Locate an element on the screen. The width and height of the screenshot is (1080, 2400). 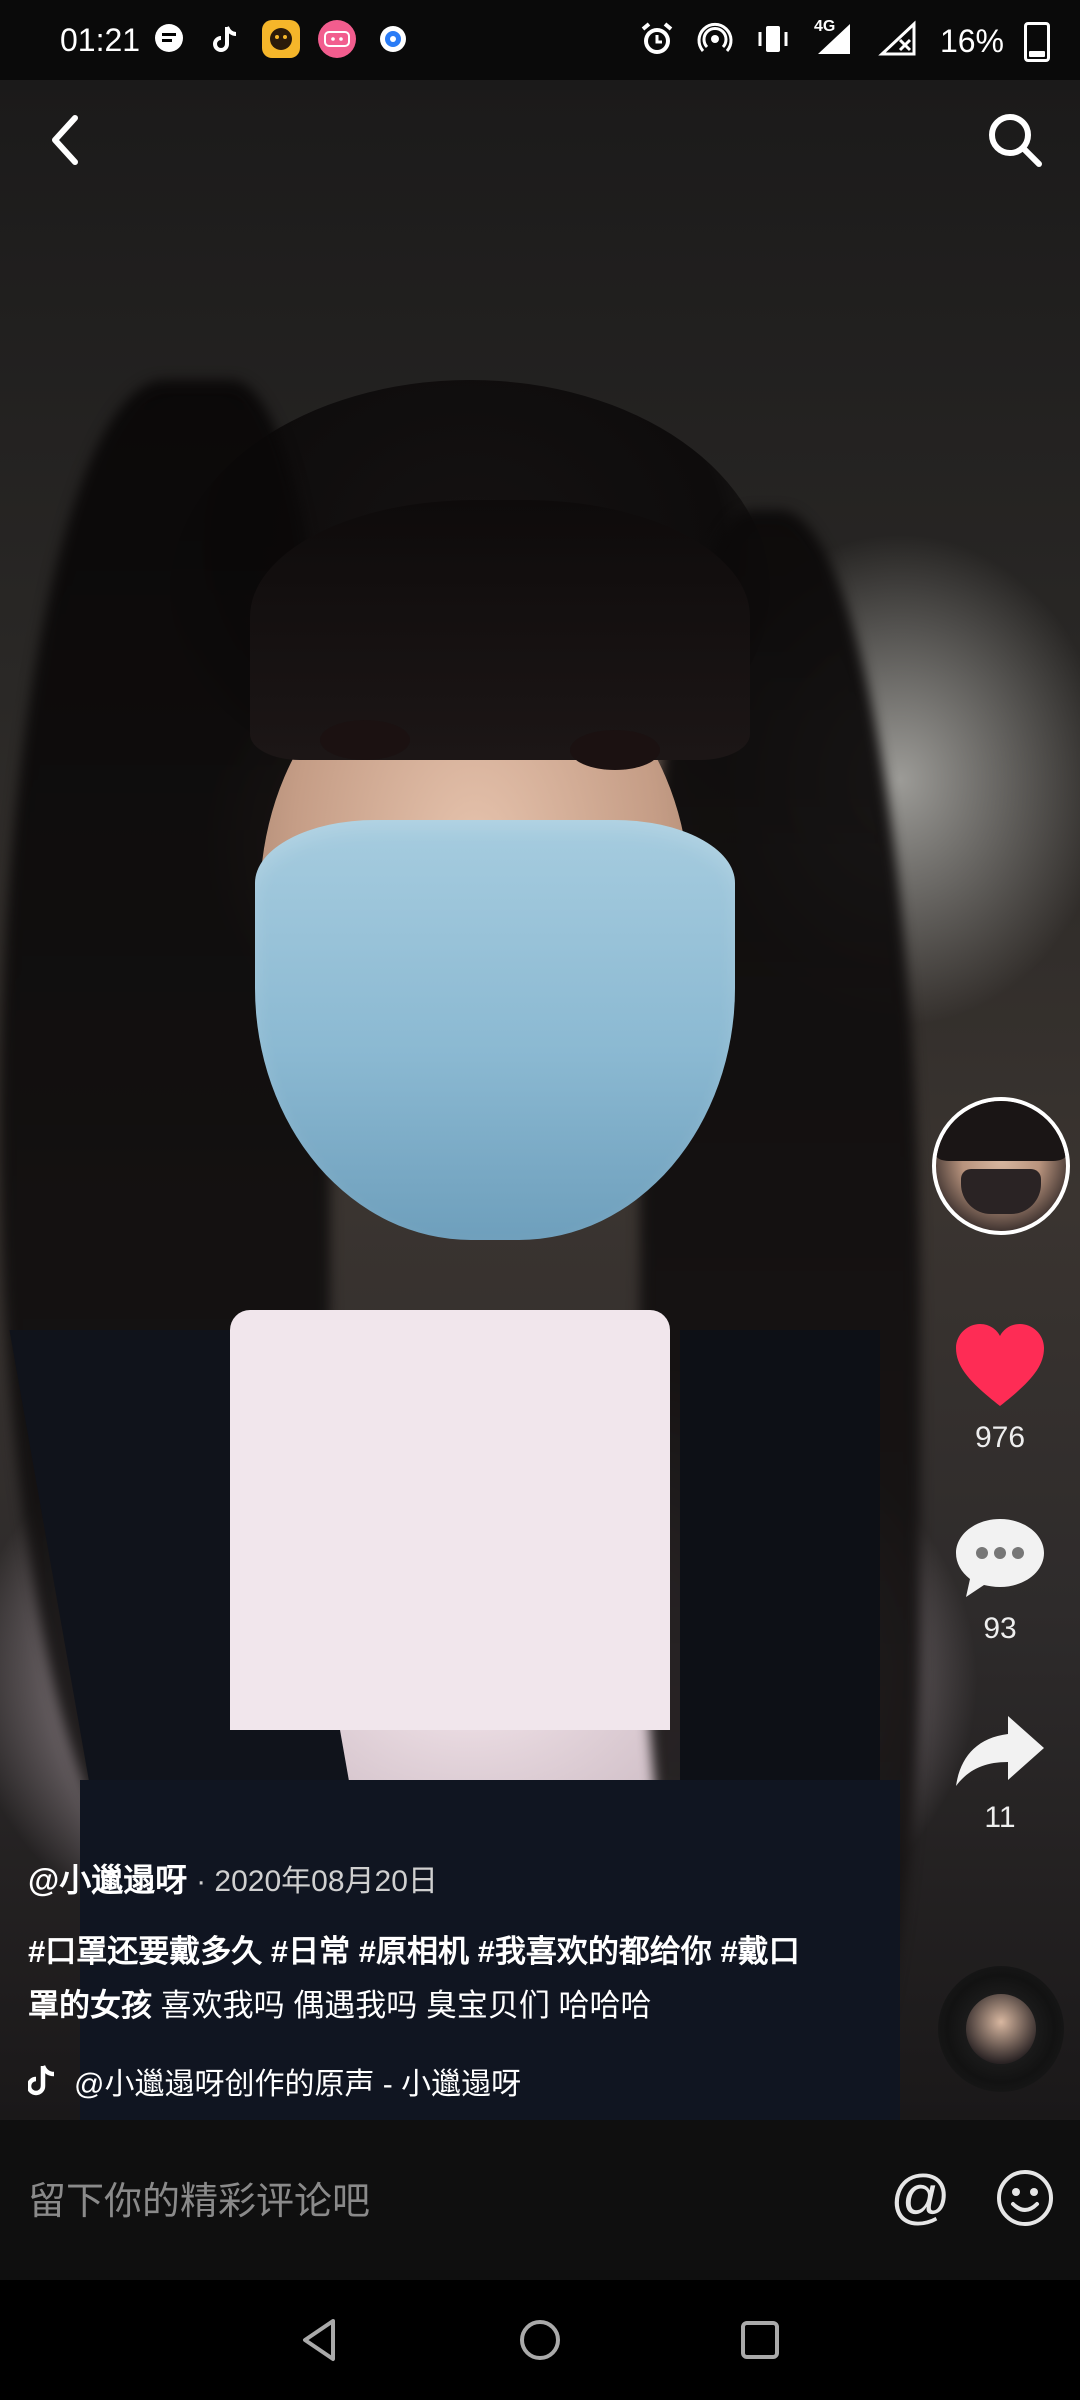
search-button is located at coordinates (1015, 140).